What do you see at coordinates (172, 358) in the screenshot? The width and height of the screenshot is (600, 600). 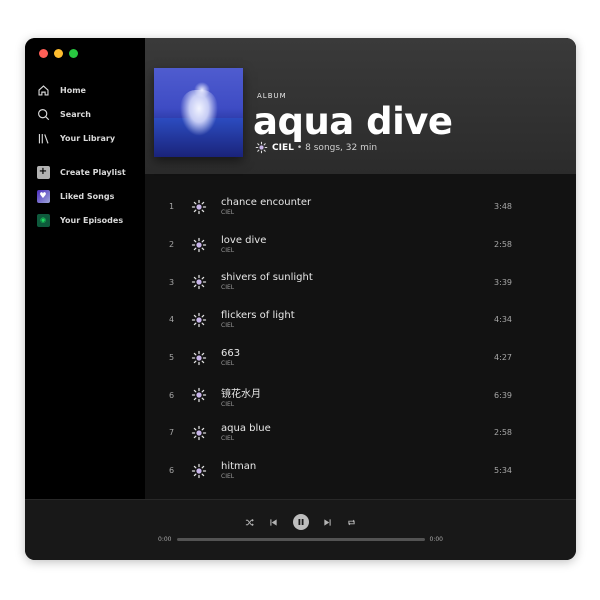 I see `track-number: 5` at bounding box center [172, 358].